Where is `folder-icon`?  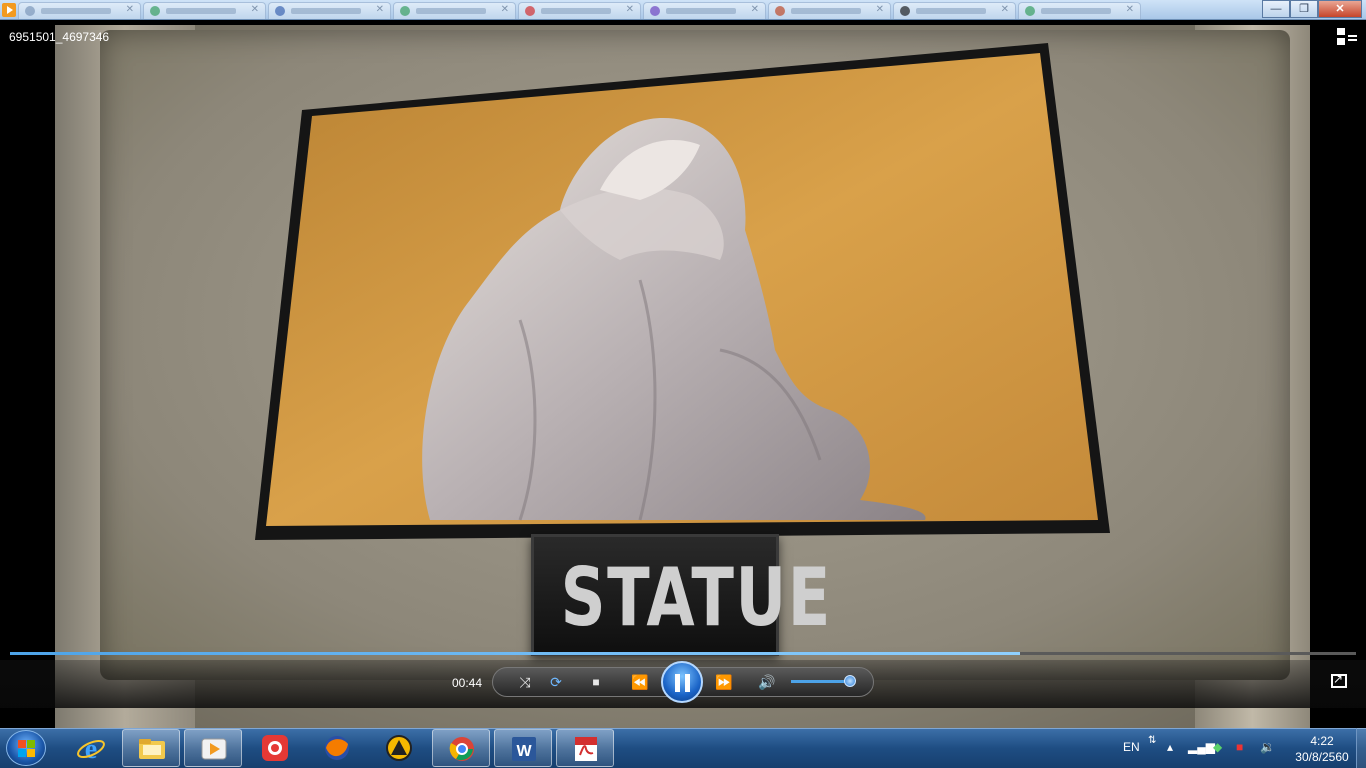
folder-icon is located at coordinates (152, 749).